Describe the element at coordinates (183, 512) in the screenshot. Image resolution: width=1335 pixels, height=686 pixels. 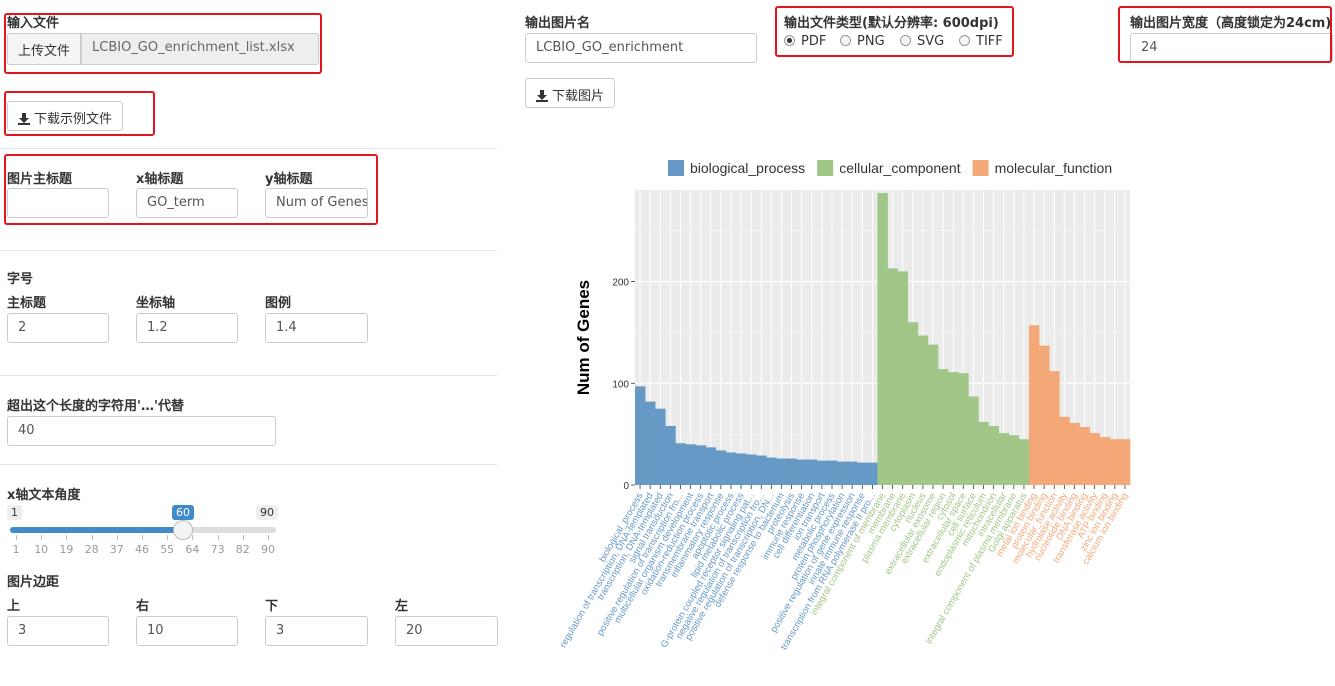
I see `slider-value-label: 60` at that location.